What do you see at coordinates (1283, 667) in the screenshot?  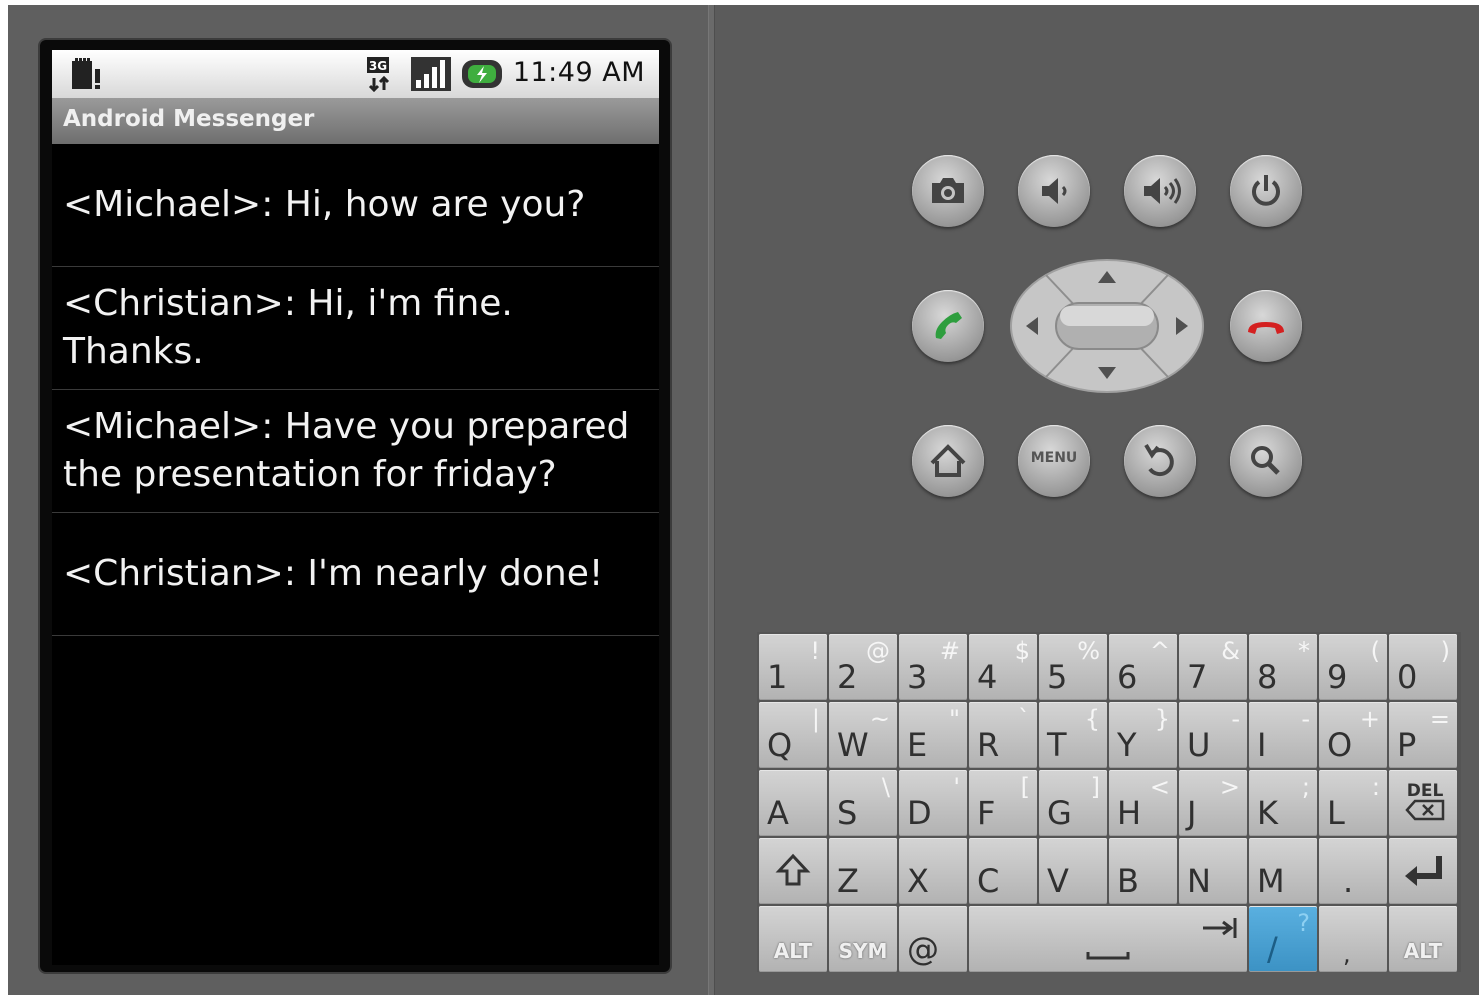 I see `key-8: 8 *` at bounding box center [1283, 667].